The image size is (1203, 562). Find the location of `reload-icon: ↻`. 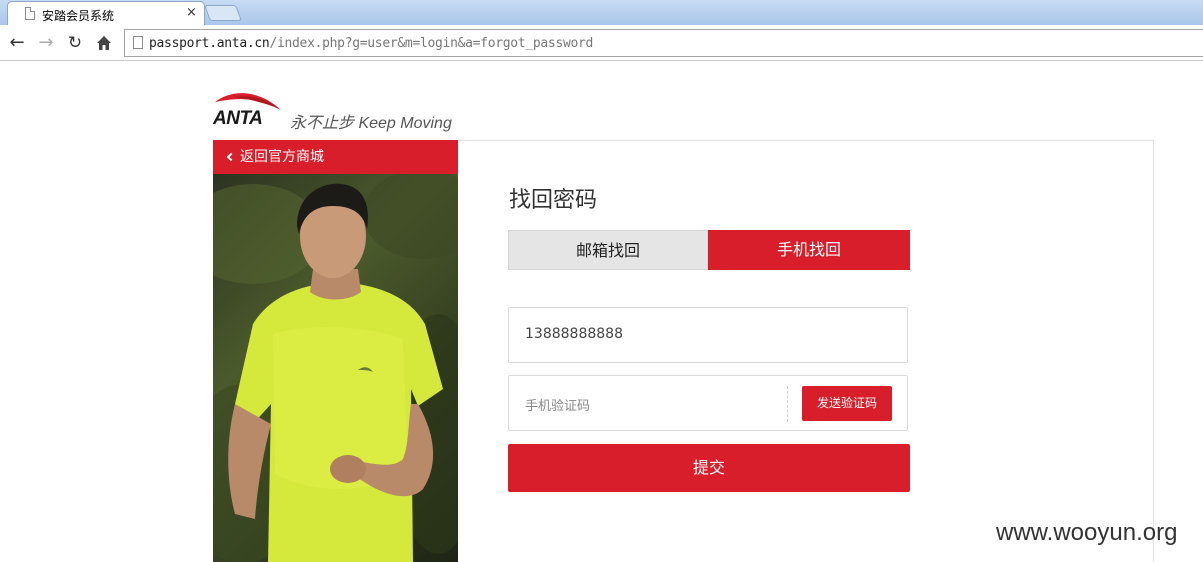

reload-icon: ↻ is located at coordinates (75, 43).